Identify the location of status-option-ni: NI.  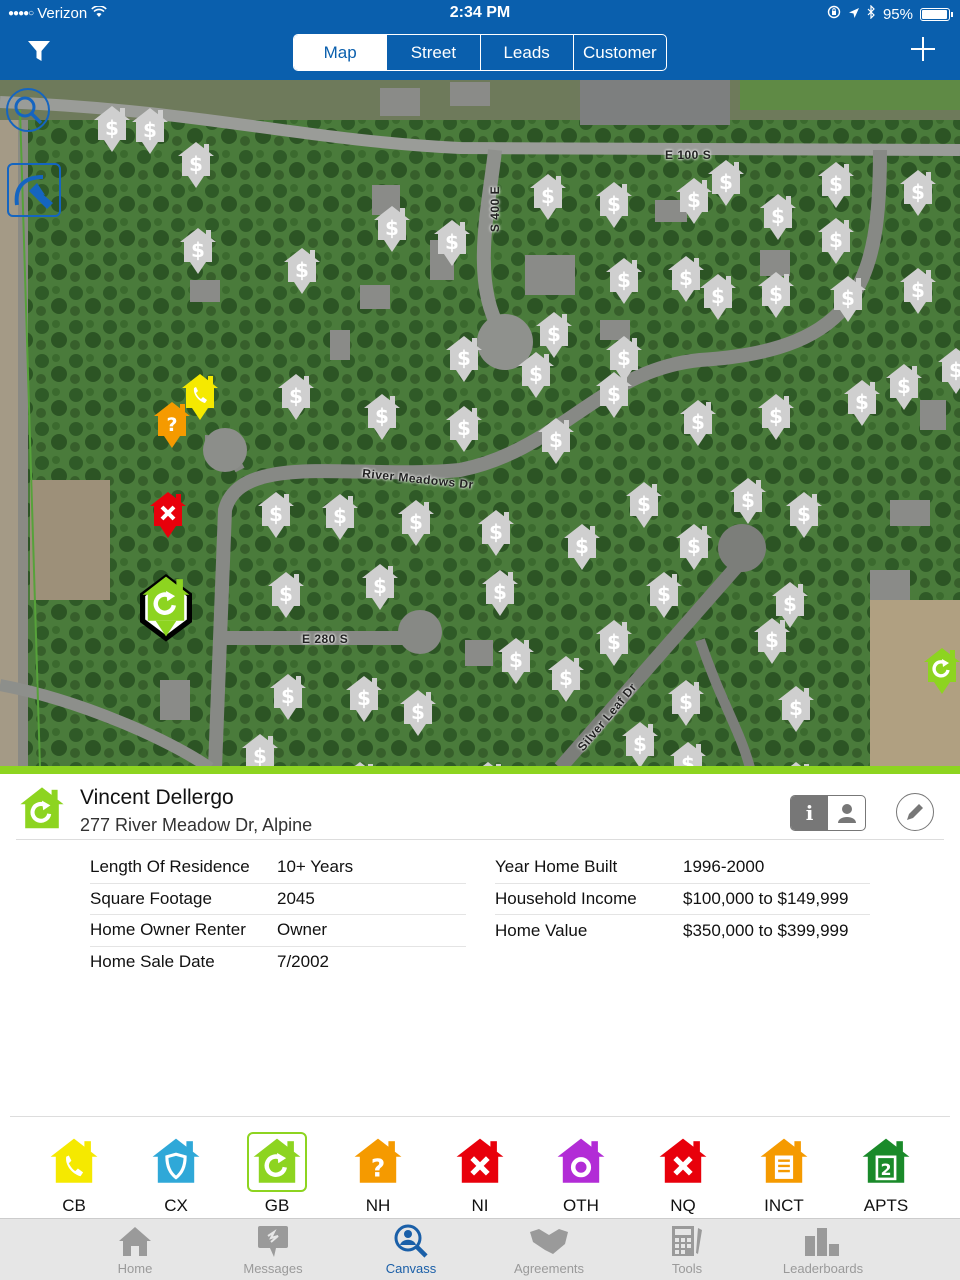
(480, 1174).